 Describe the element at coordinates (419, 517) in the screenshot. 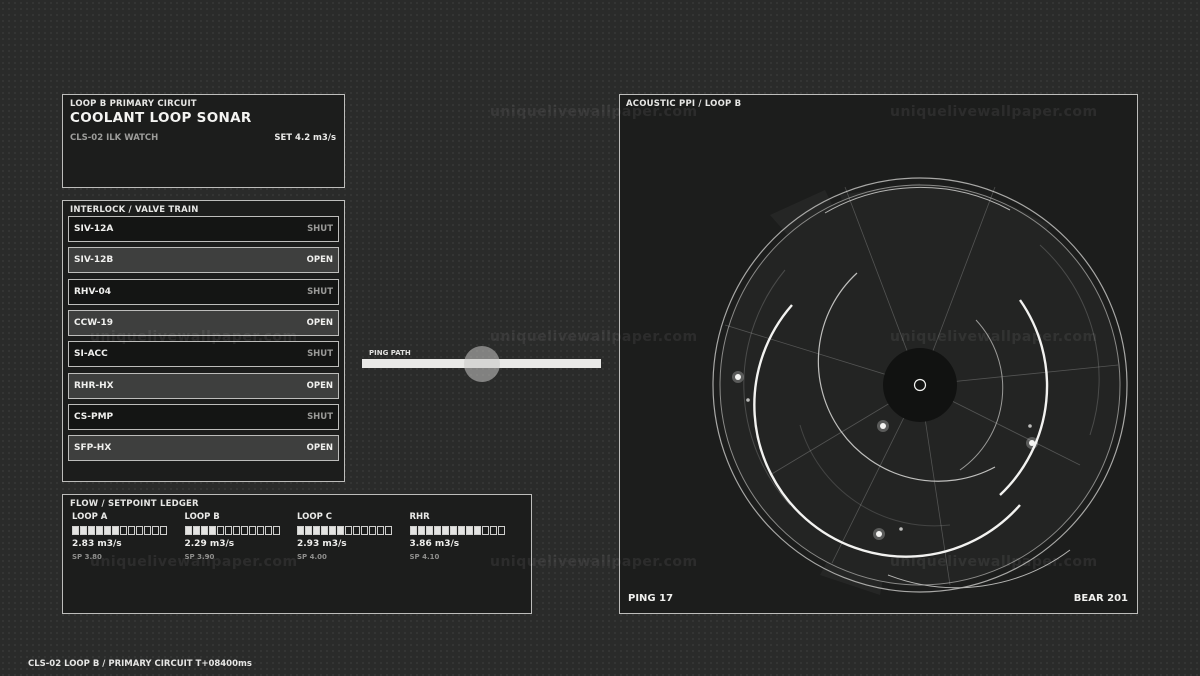

I see `loop-name: RHR` at that location.